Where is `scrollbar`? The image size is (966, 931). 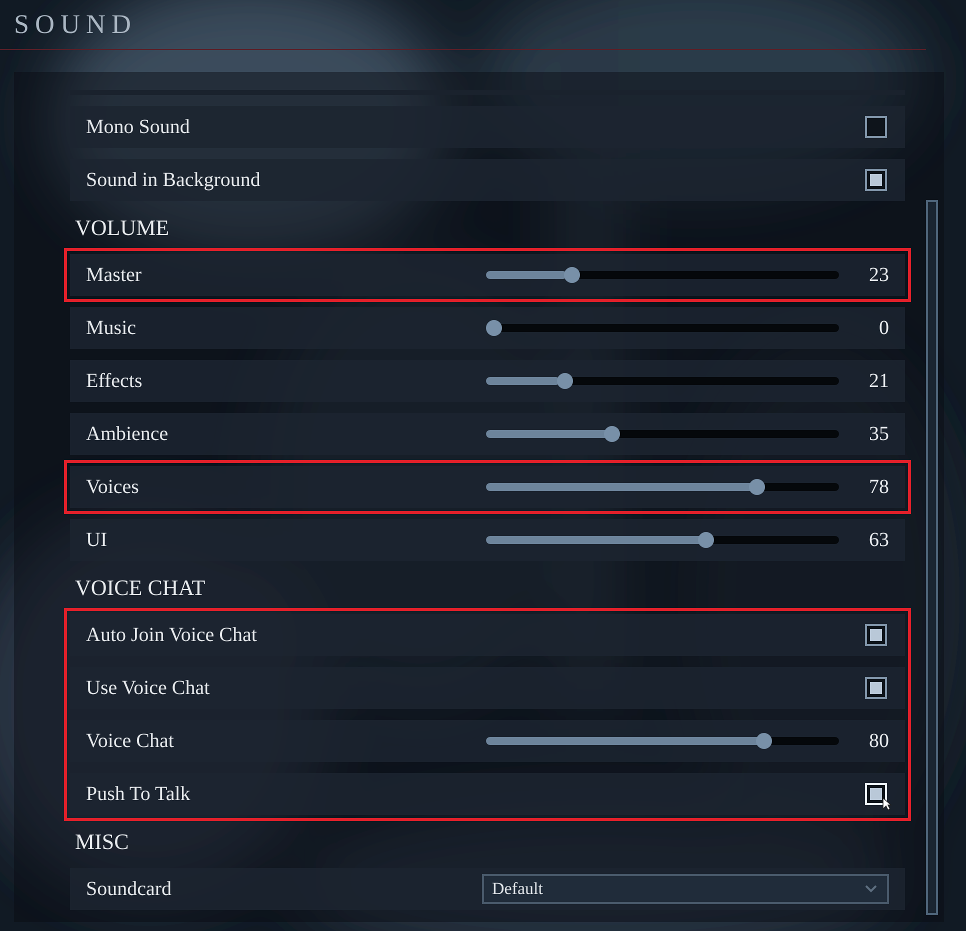
scrollbar is located at coordinates (932, 557).